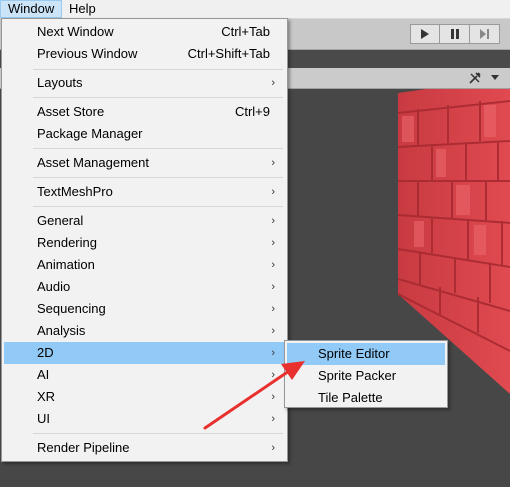 The width and height of the screenshot is (510, 487). What do you see at coordinates (354, 353) in the screenshot?
I see `menu-item-label: Sprite Editor` at bounding box center [354, 353].